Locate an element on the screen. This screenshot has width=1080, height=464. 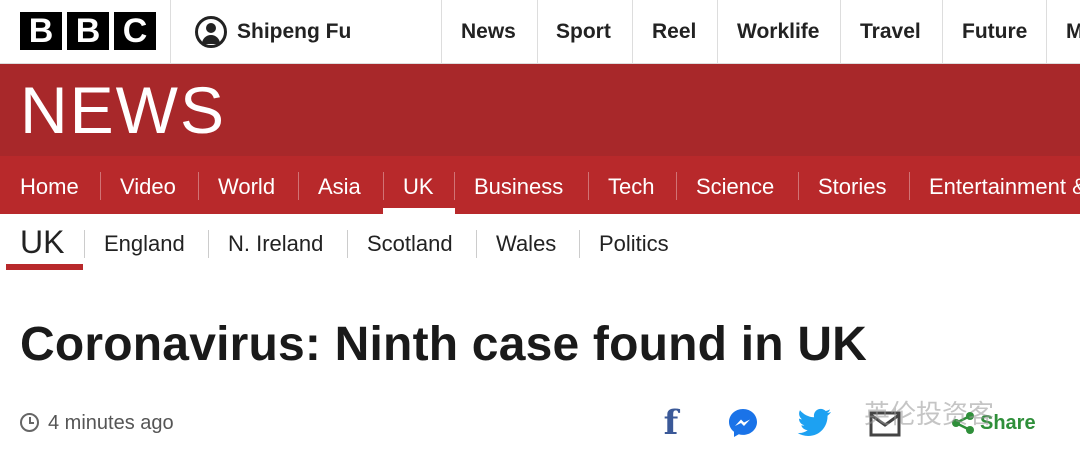
account-name: Shipeng Fu is located at coordinates (294, 31).